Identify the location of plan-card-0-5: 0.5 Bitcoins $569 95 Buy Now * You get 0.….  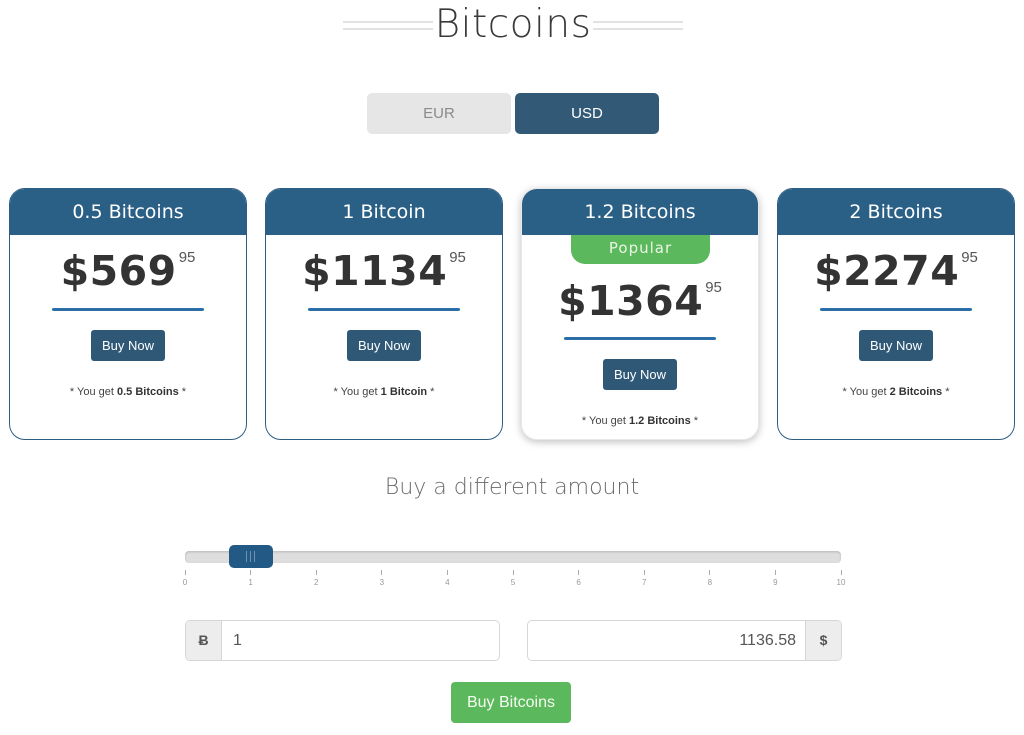
(128, 314).